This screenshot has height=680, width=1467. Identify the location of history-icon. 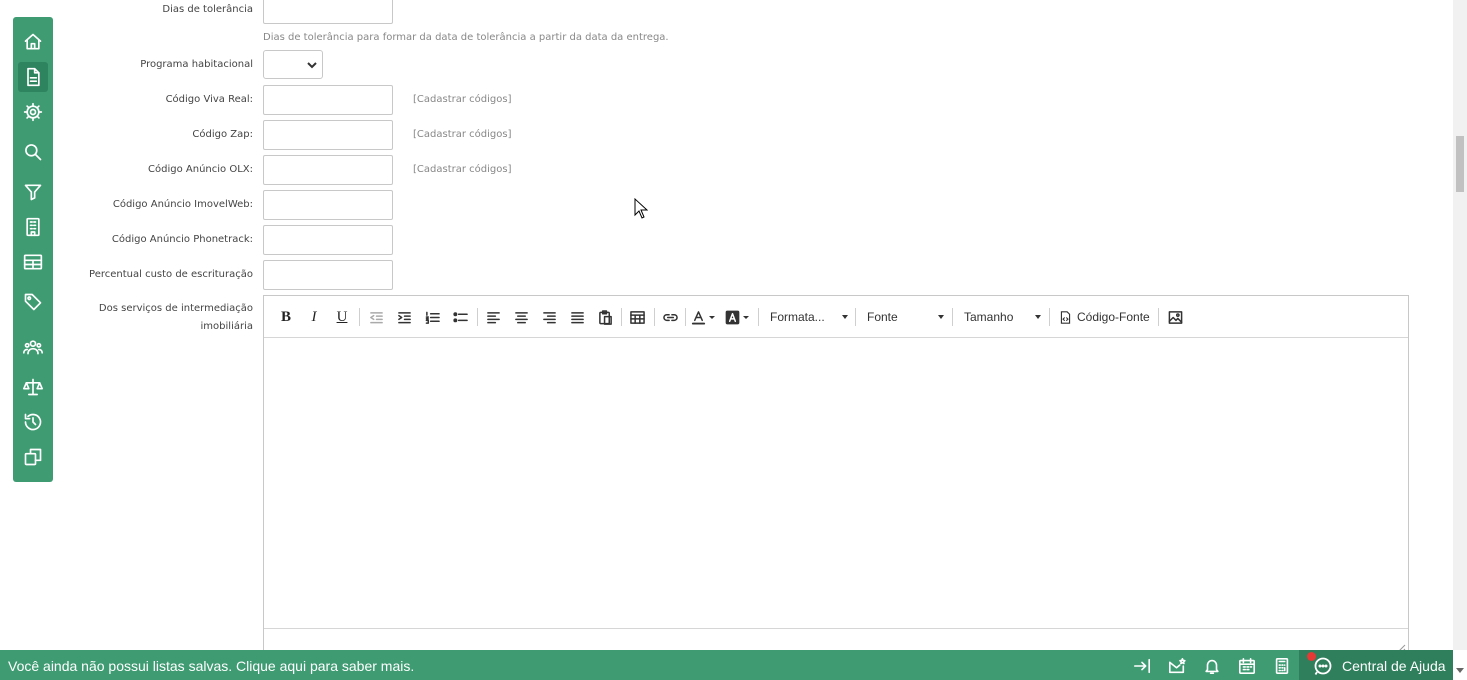
(33, 422).